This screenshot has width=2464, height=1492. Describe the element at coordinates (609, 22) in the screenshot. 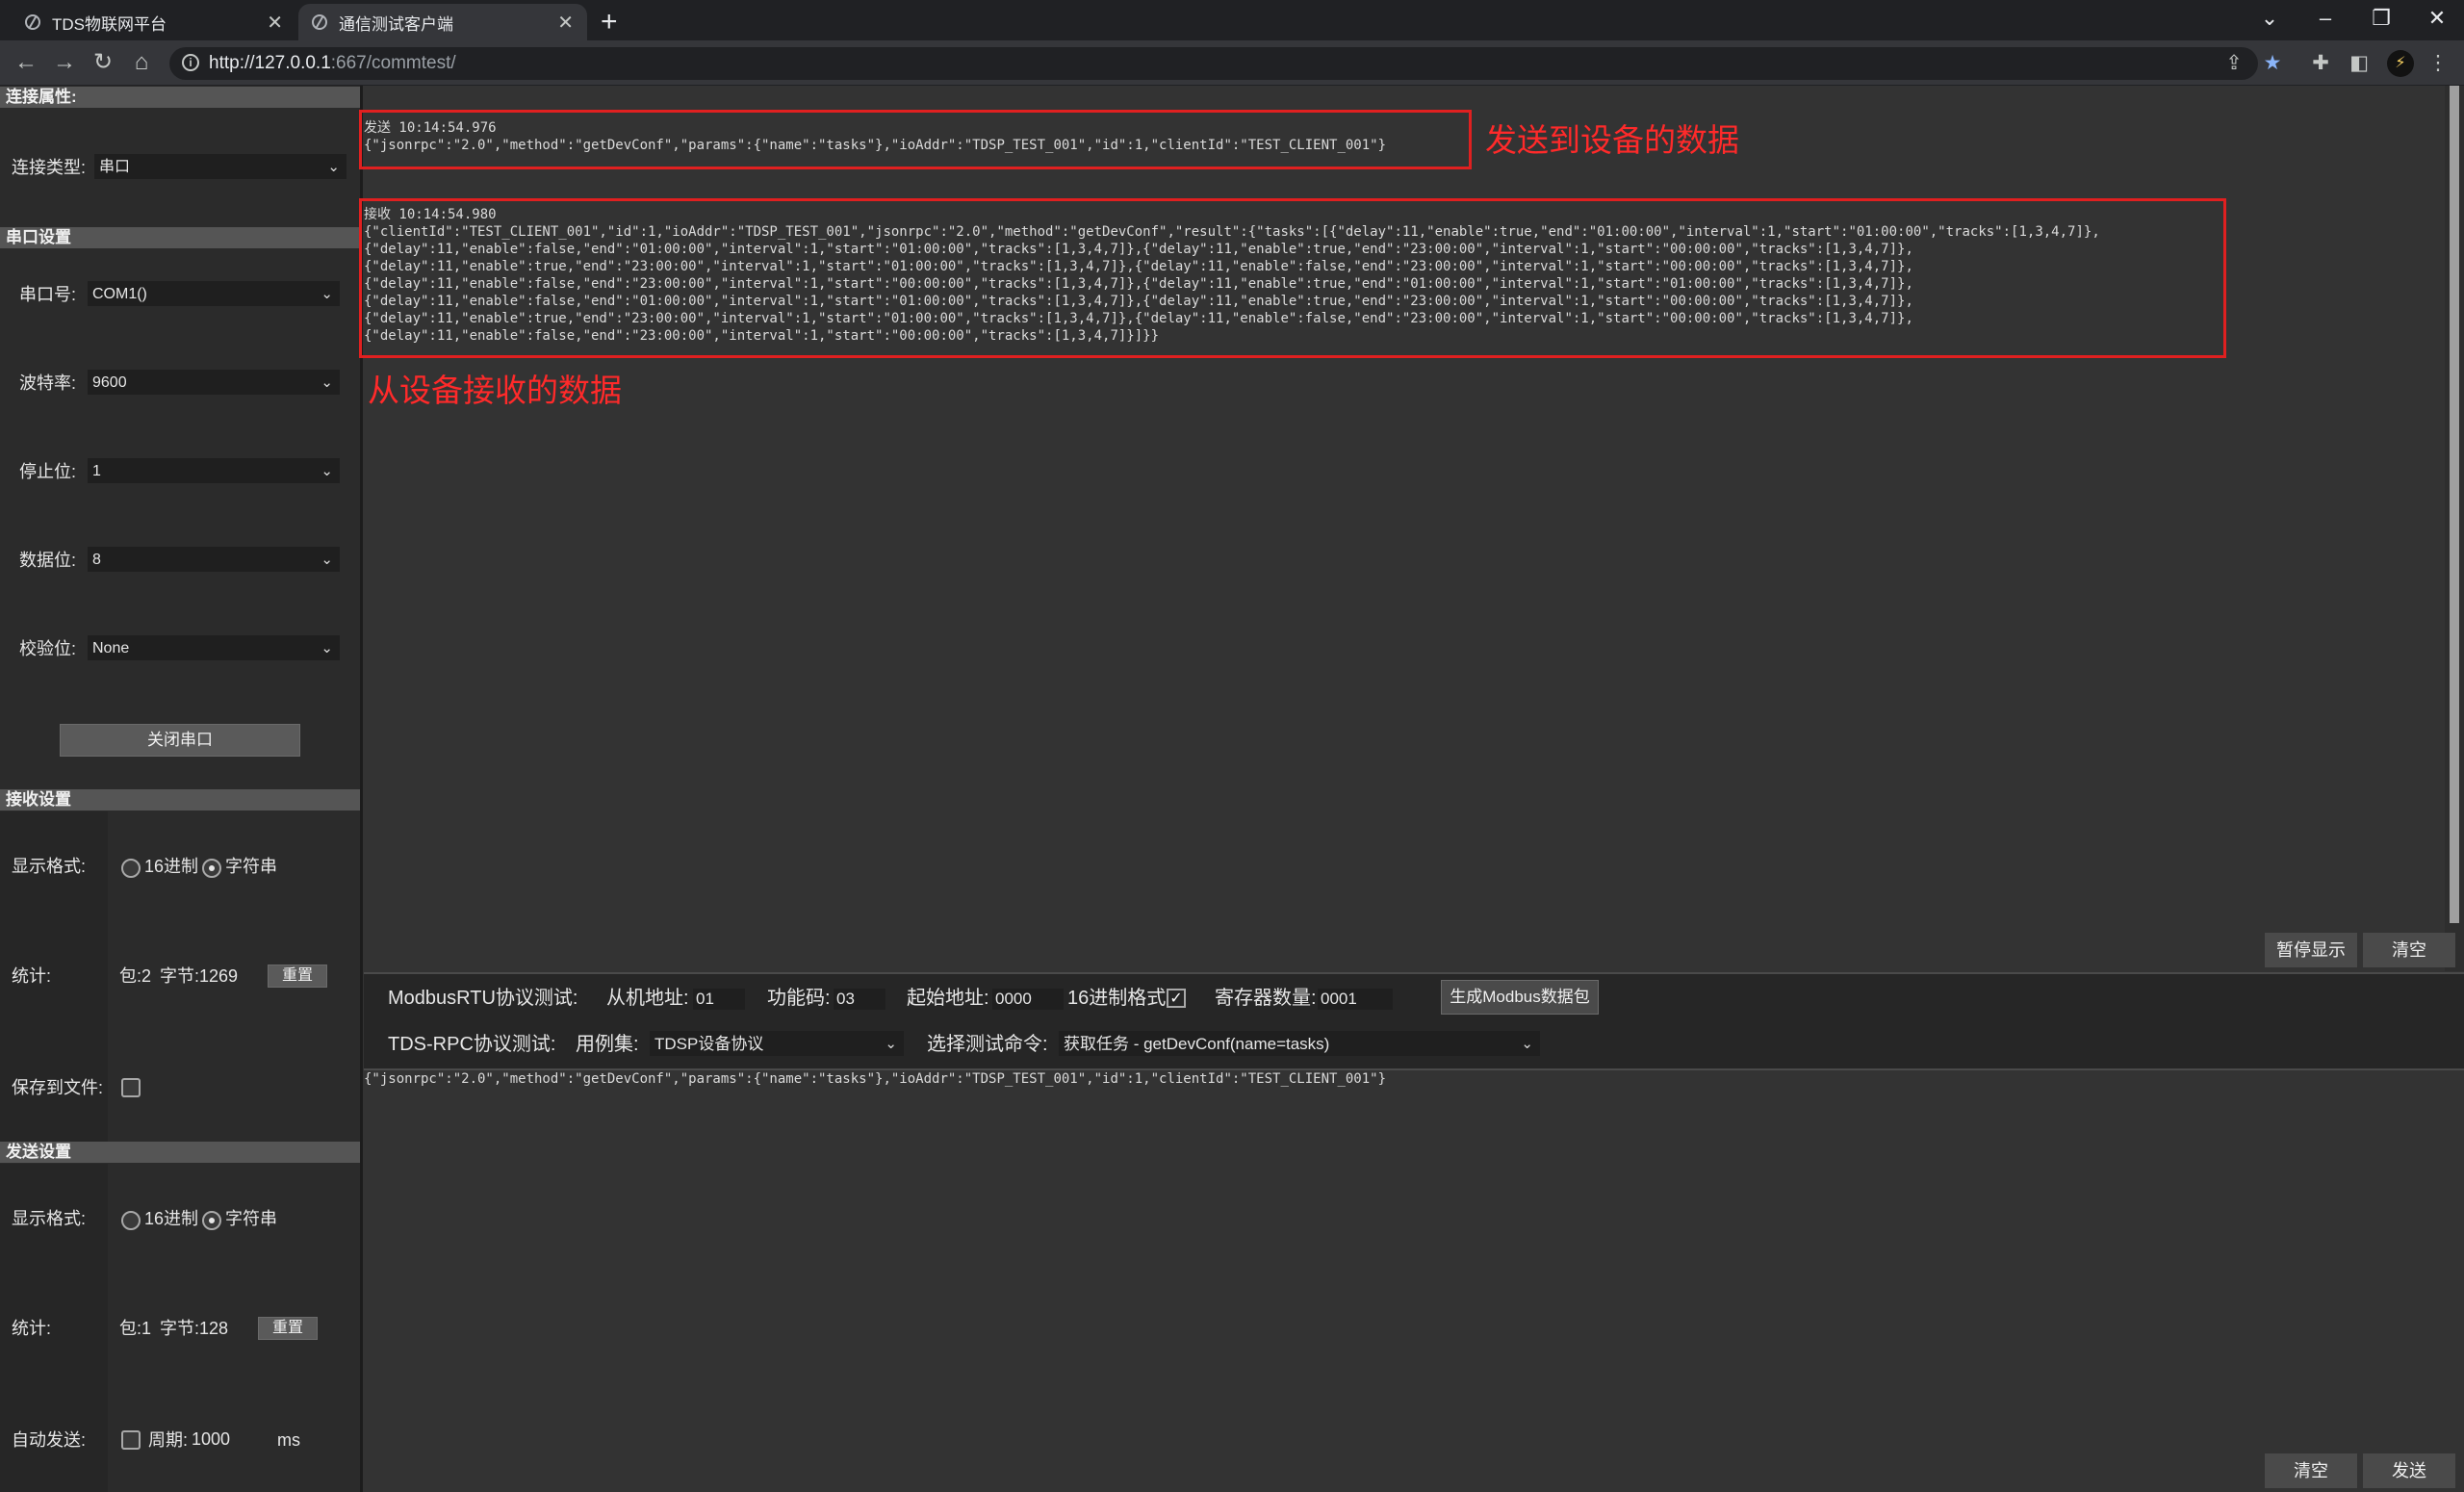

I see `new-tab-icon: +` at that location.